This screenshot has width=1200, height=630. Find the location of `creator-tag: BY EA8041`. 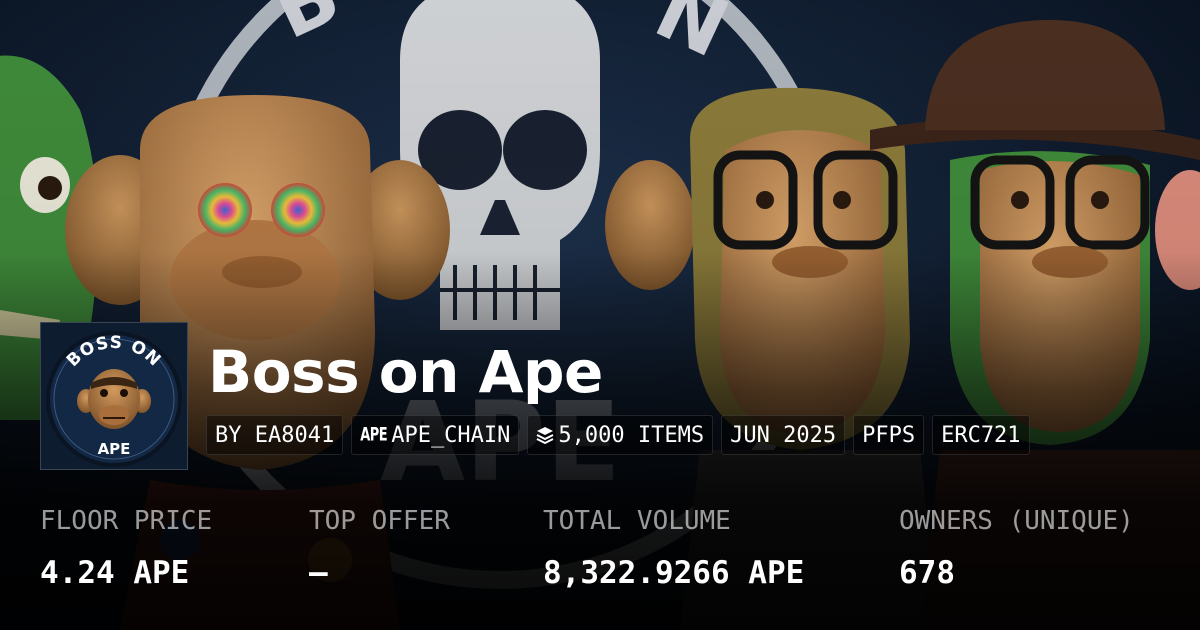

creator-tag: BY EA8041 is located at coordinates (275, 435).